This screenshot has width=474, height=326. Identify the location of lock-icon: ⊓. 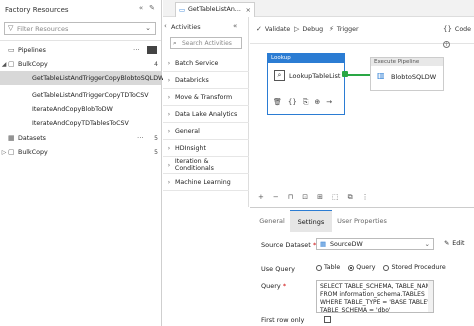
(290, 197).